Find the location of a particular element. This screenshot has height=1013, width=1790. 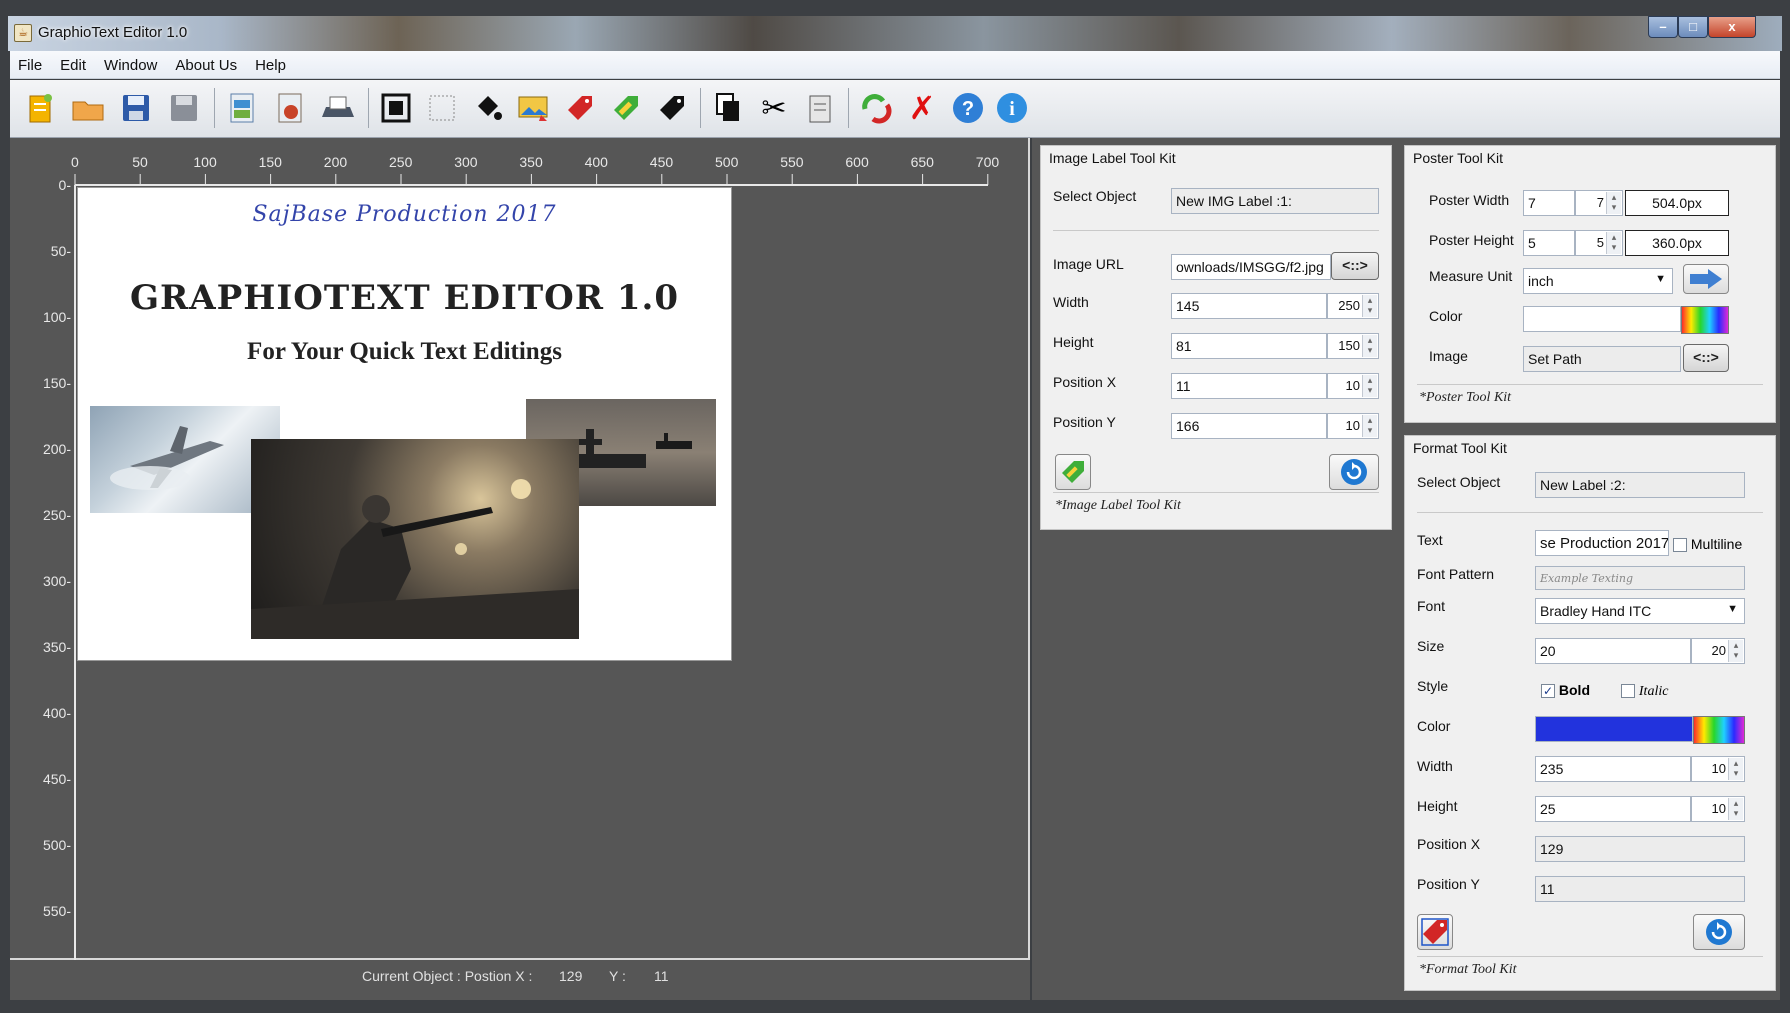

image-width-stepper: 250 is located at coordinates (1353, 306).